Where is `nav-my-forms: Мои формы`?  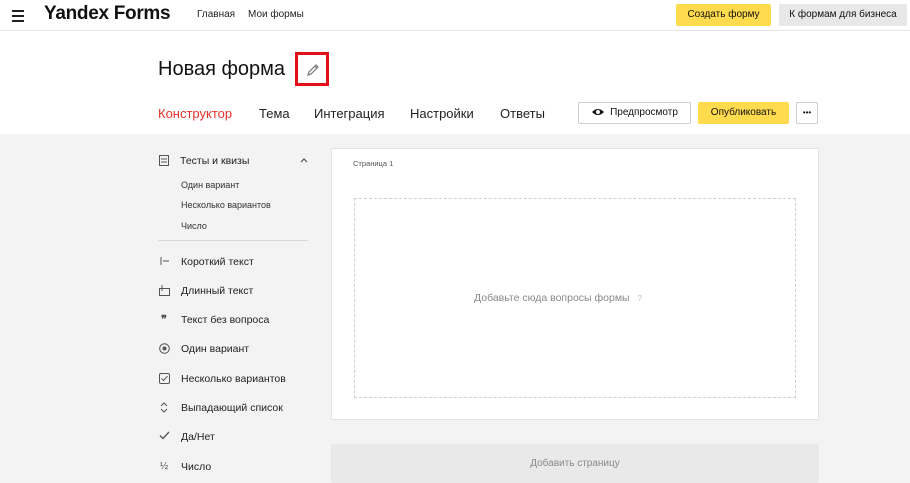 nav-my-forms: Мои формы is located at coordinates (276, 14).